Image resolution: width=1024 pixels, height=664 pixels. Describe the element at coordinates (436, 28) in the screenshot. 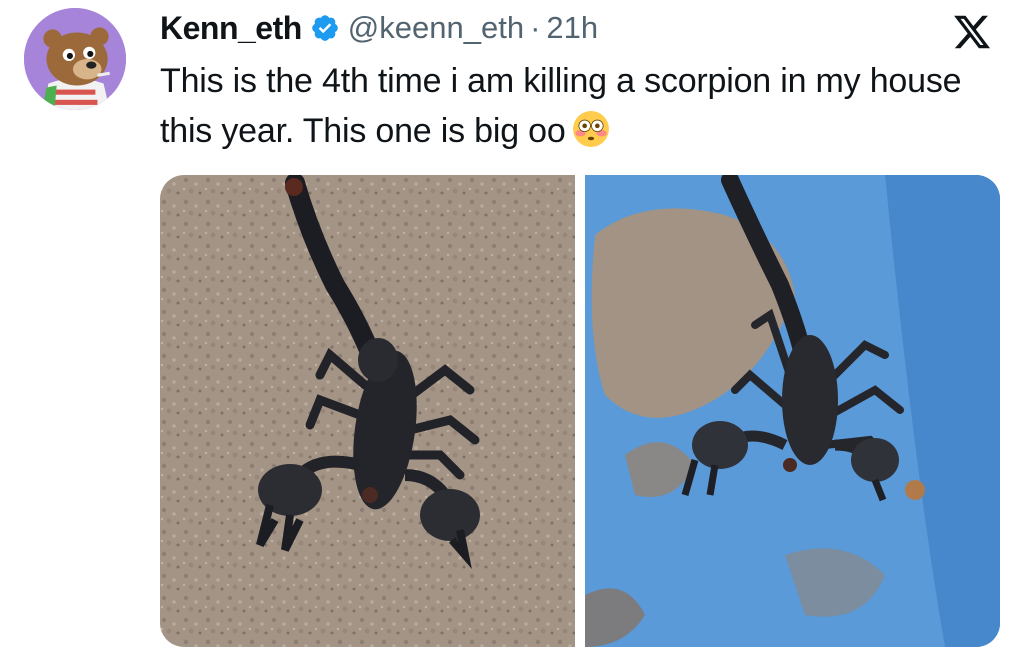

I see `author-handle: @keenn_eth` at that location.